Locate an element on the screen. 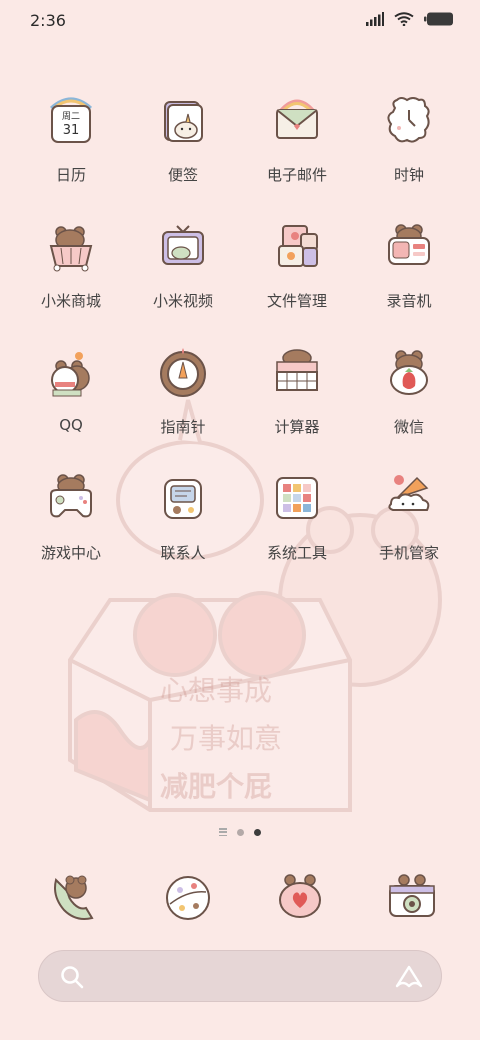  app-label: 计算器 is located at coordinates (297, 427).